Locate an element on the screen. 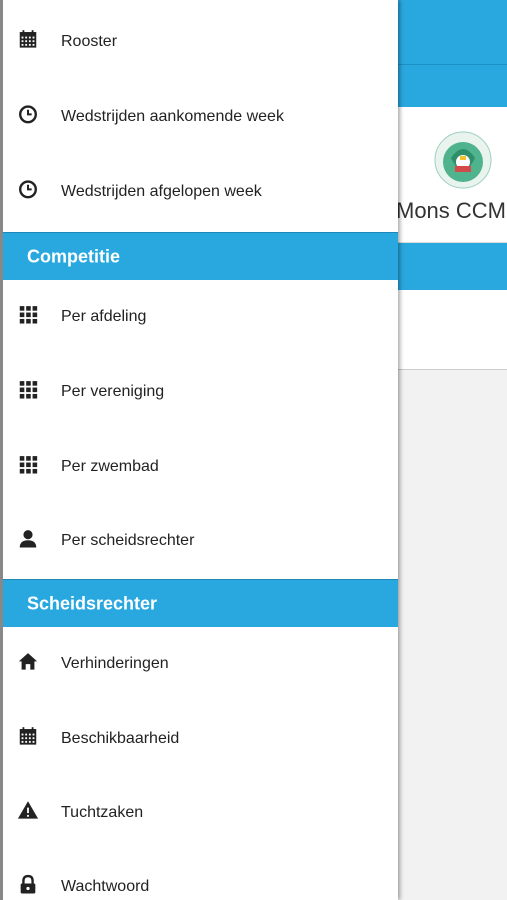 Image resolution: width=507 pixels, height=900 pixels. warning-icon is located at coordinates (28, 810).